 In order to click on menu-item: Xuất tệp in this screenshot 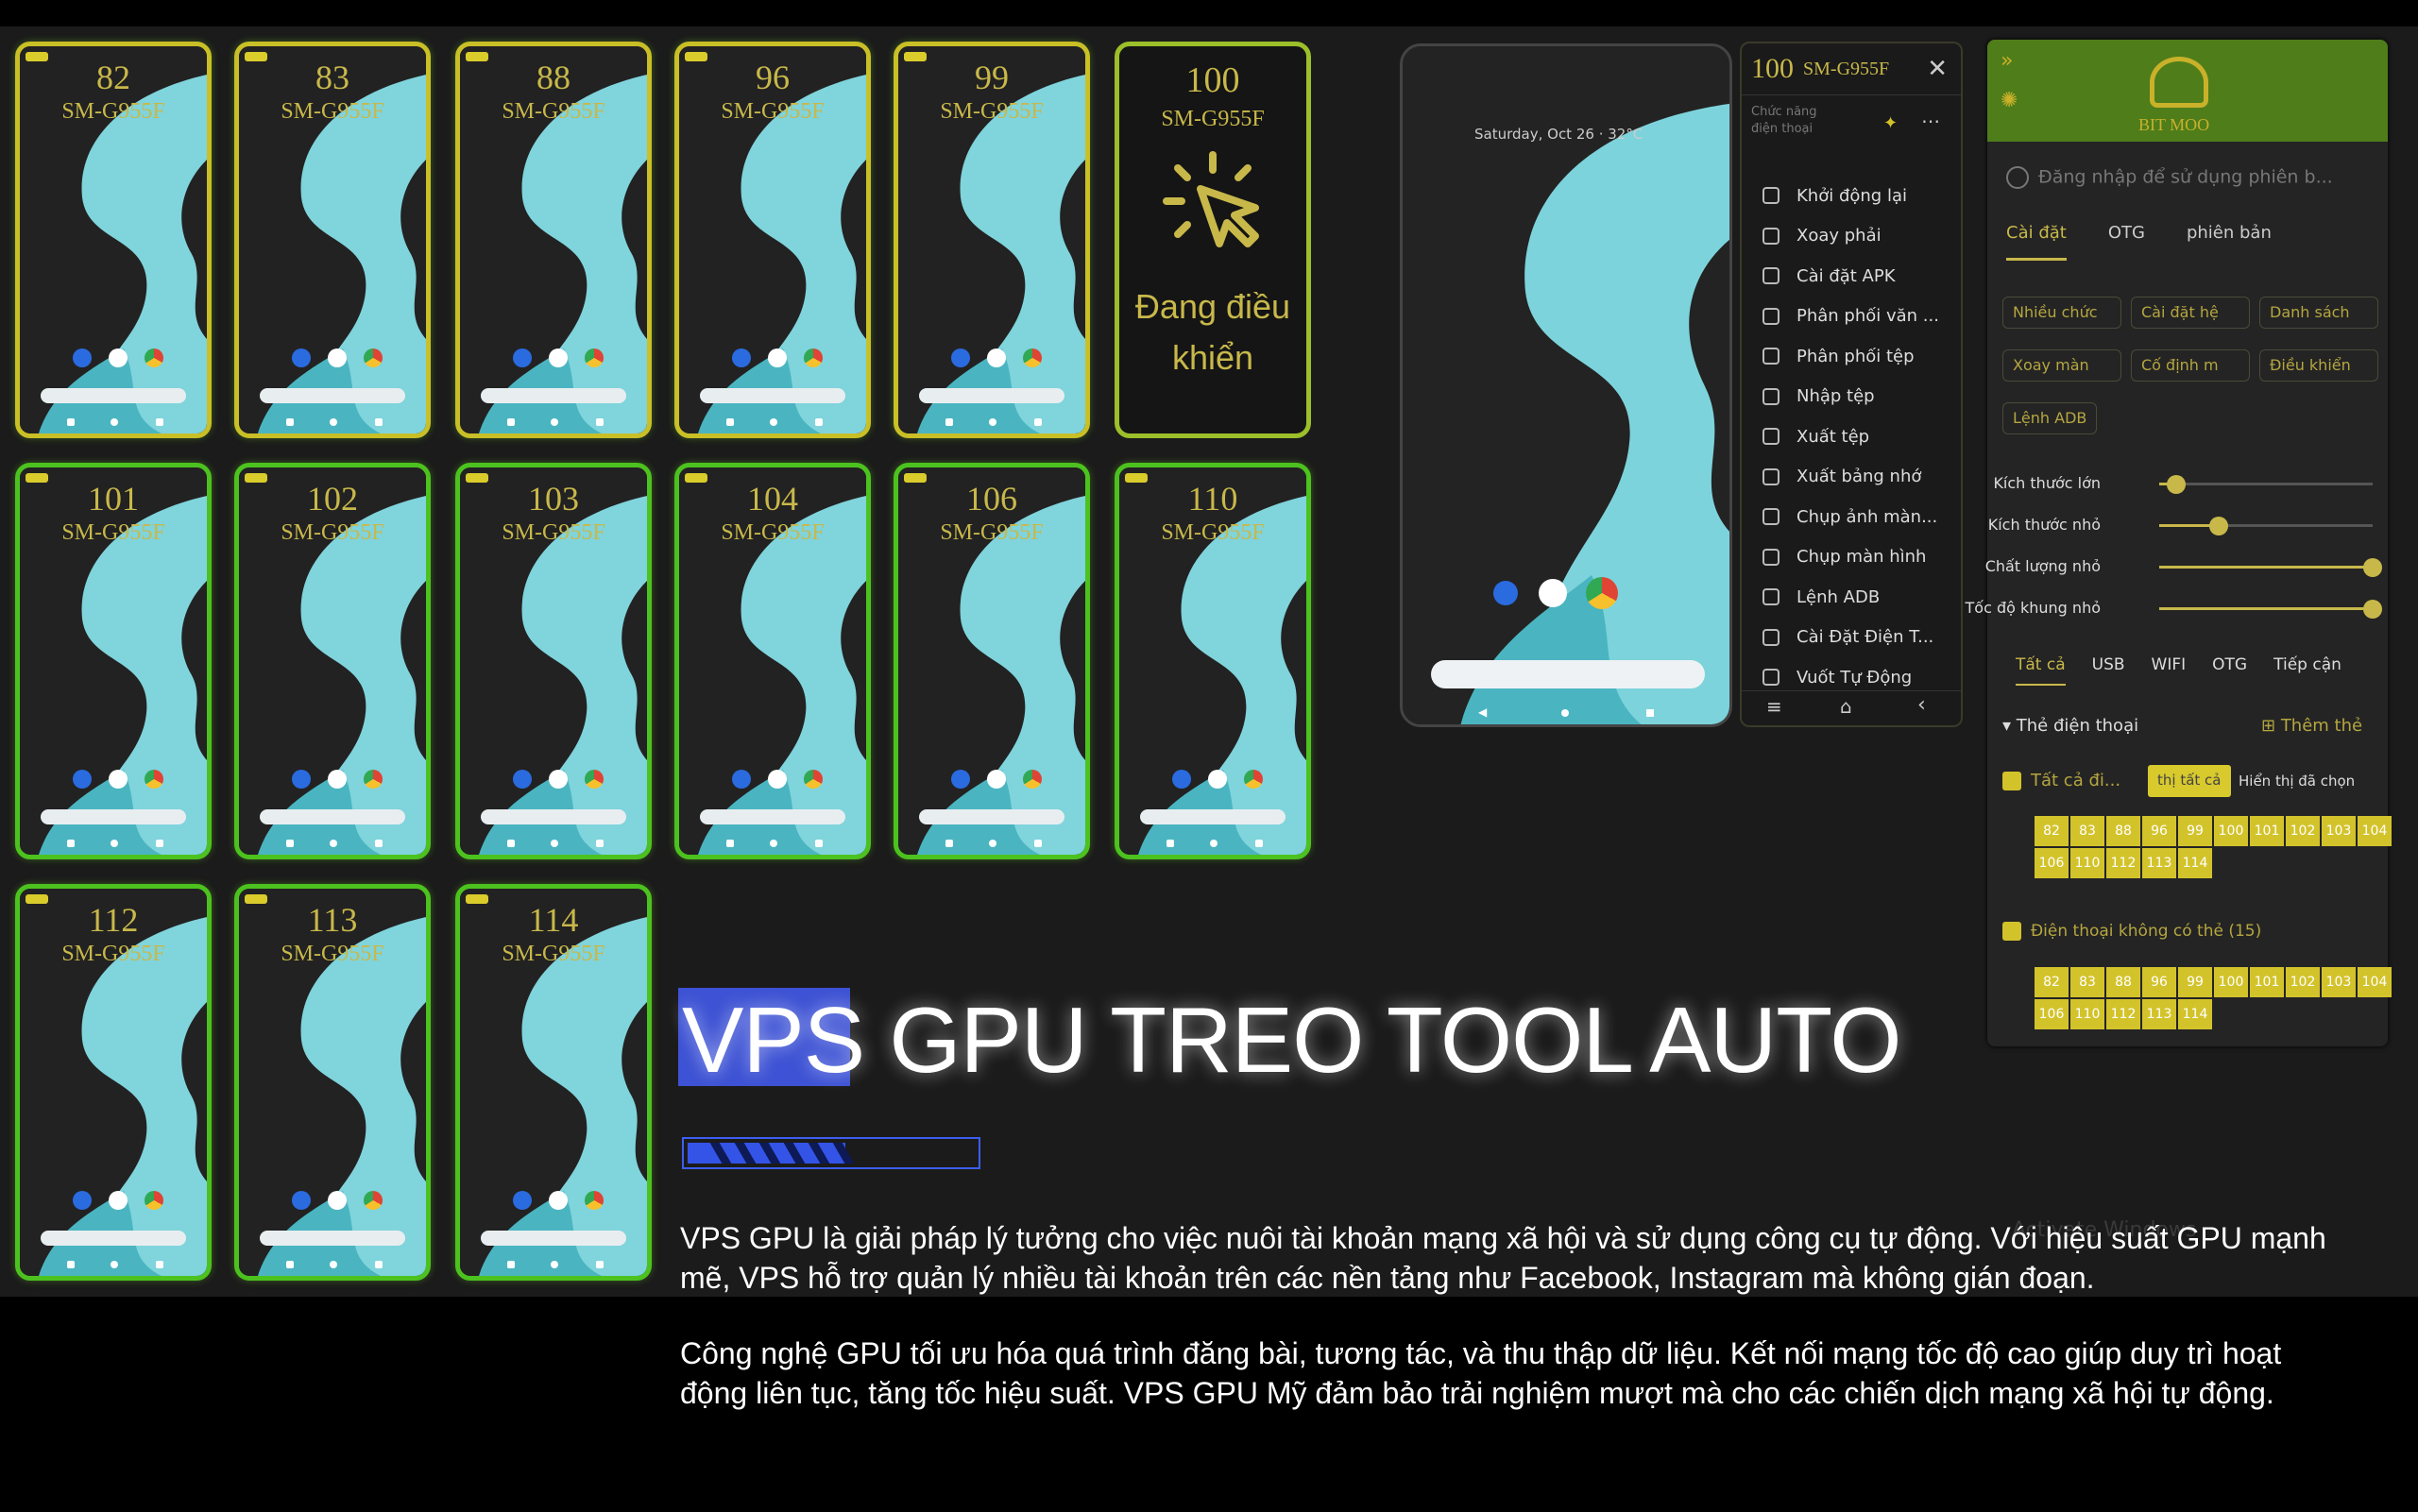, I will do `click(1851, 436)`.